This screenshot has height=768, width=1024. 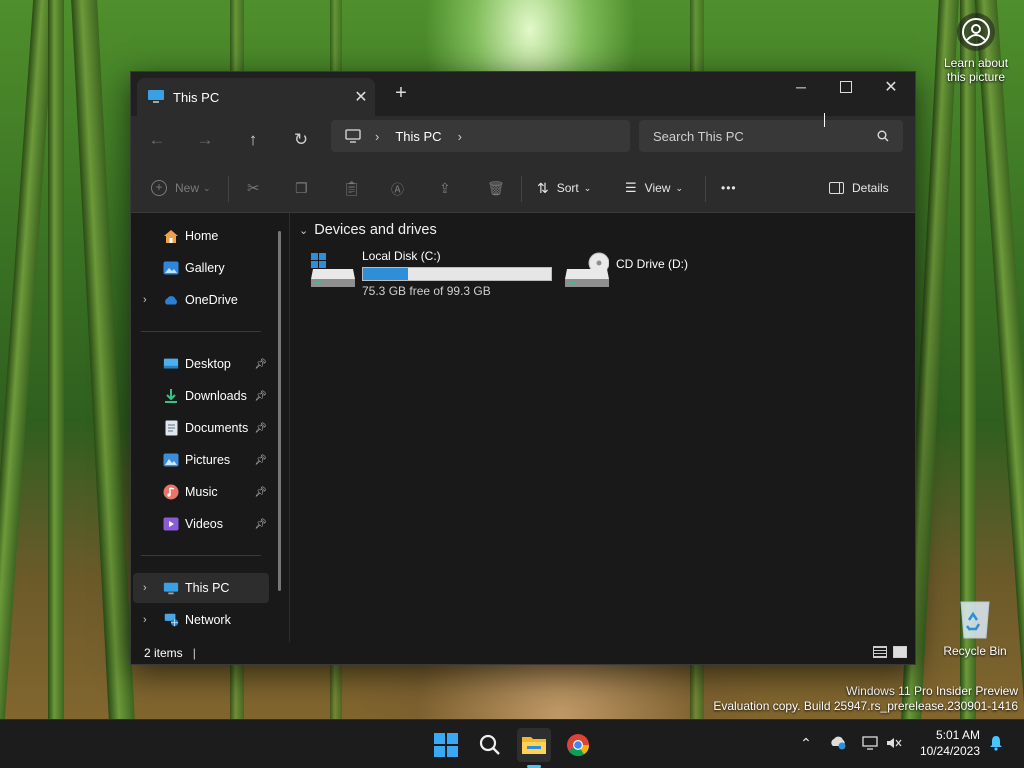 I want to click on nav-item-onedrive: › OneDrive, so click(x=201, y=300).